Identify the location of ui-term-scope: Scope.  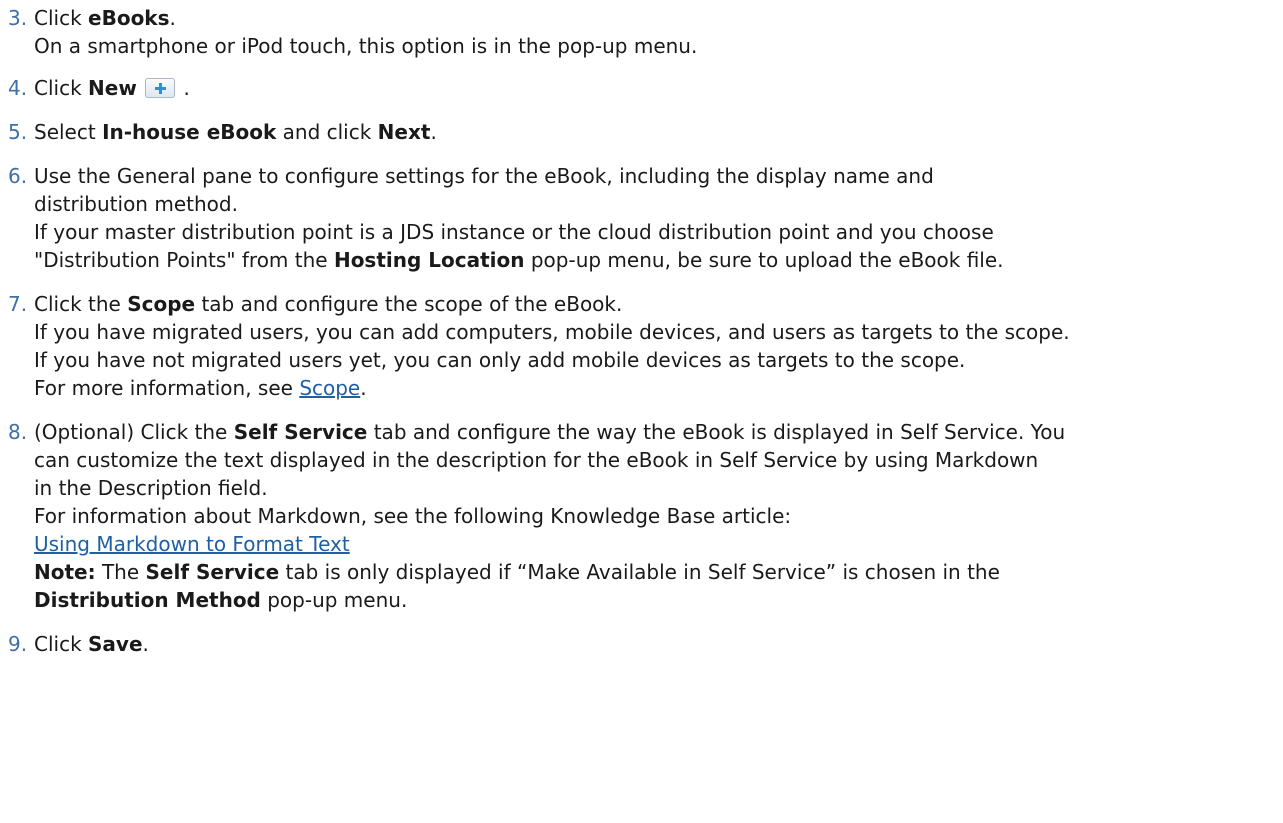
(161, 304).